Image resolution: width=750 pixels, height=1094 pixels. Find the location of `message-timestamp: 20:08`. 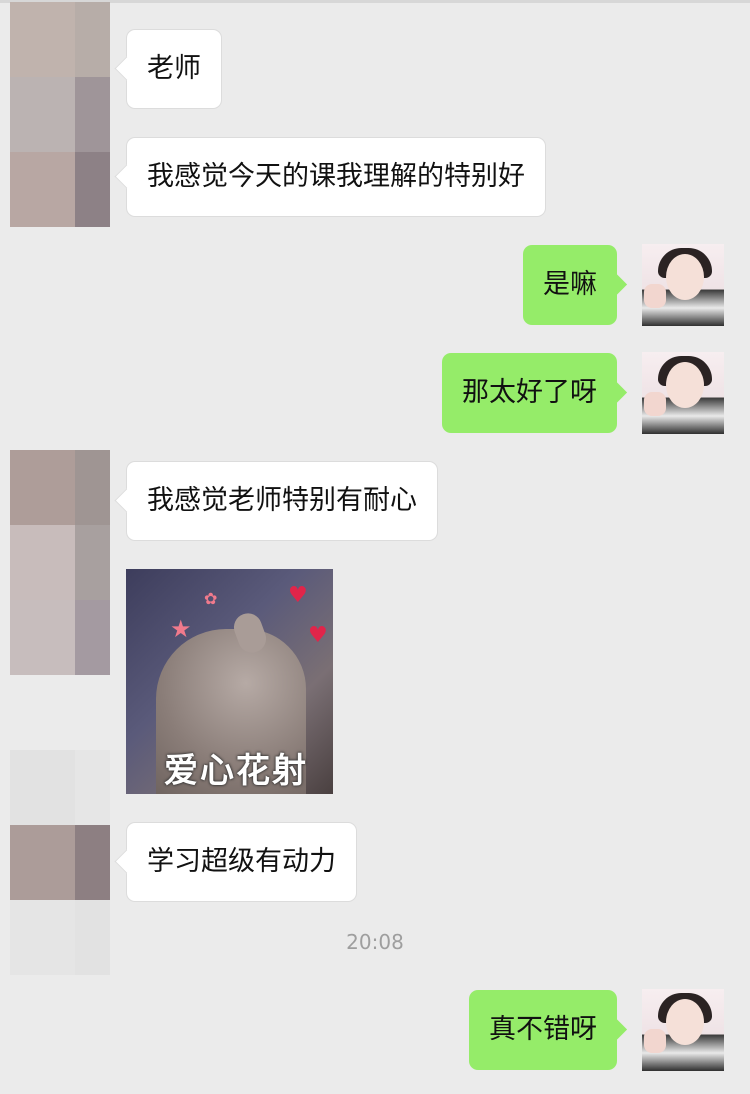

message-timestamp: 20:08 is located at coordinates (375, 942).